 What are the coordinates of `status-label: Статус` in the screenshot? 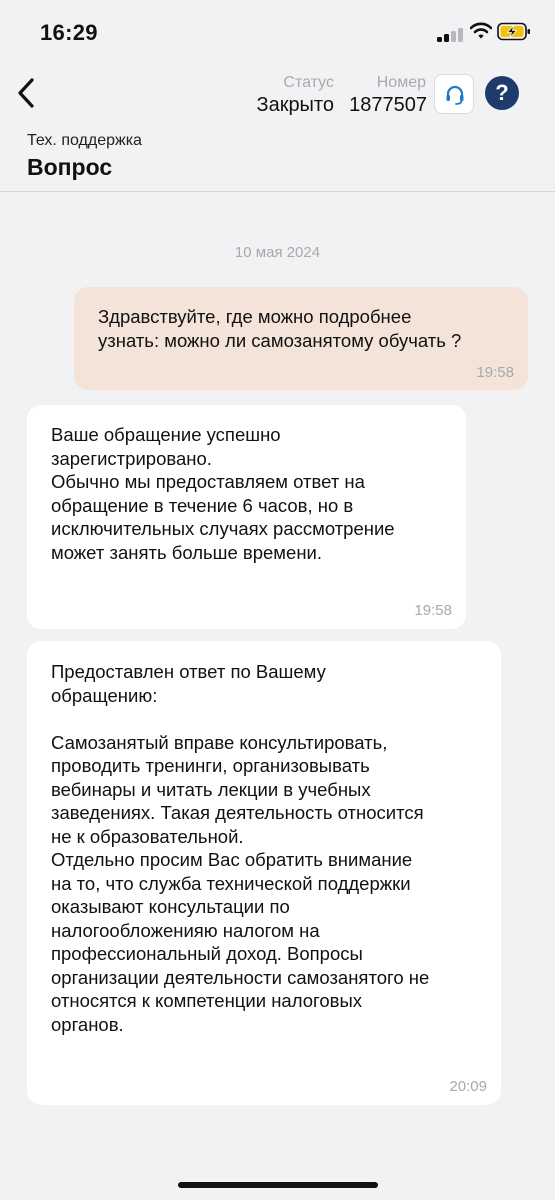 It's located at (308, 82).